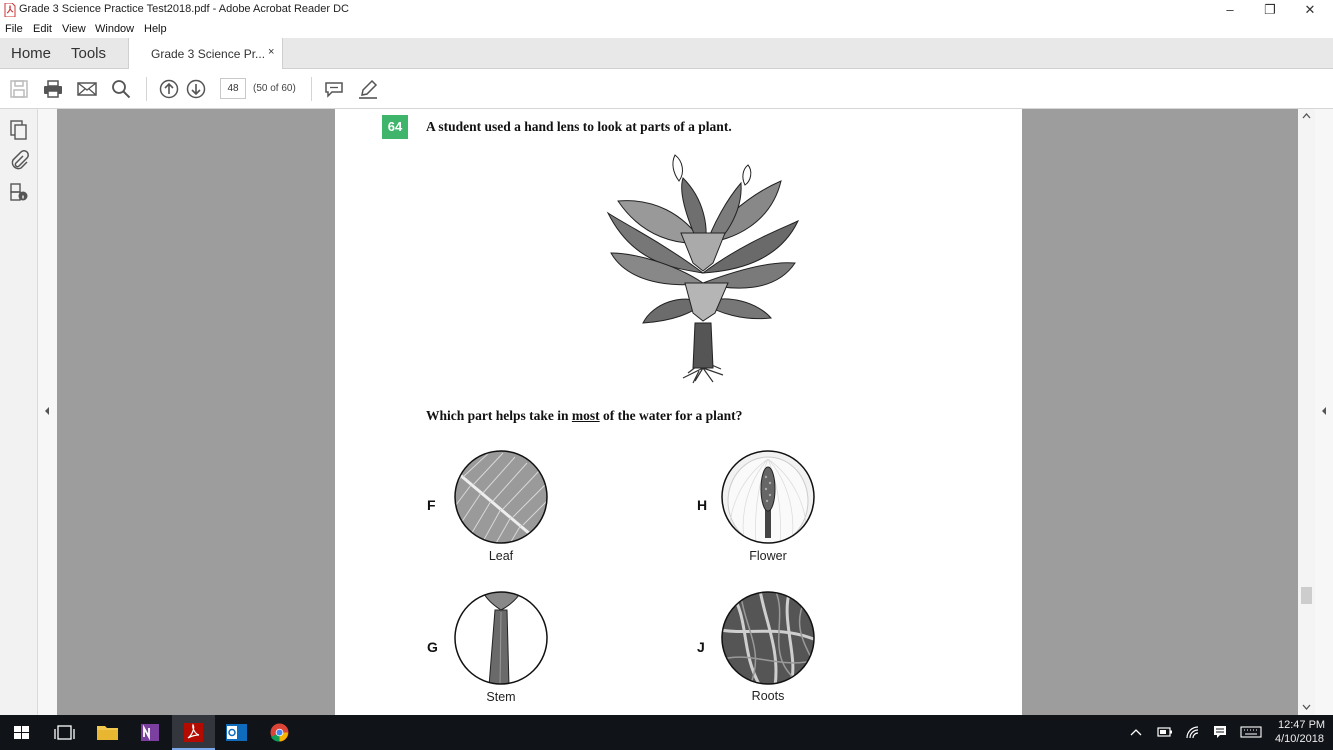  I want to click on right-panel-toggle, so click(1324, 412).